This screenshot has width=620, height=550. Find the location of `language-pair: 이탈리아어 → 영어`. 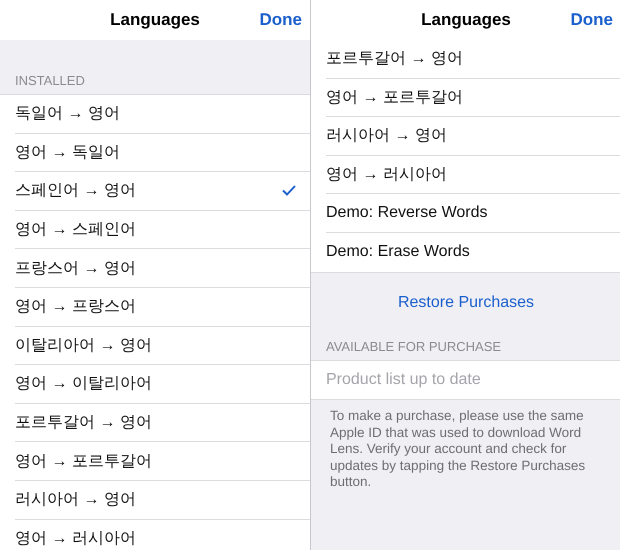

language-pair: 이탈리아어 → 영어 is located at coordinates (83, 346).